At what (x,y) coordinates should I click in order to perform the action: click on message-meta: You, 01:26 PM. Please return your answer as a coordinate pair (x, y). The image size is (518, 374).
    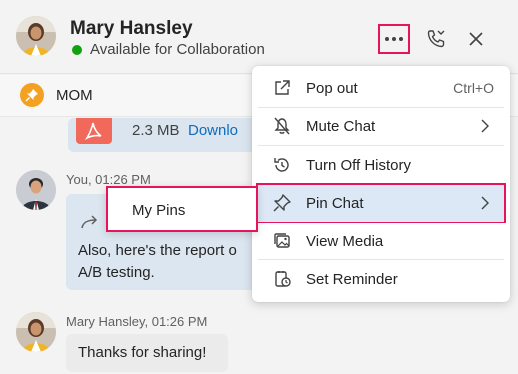
    Looking at the image, I should click on (108, 179).